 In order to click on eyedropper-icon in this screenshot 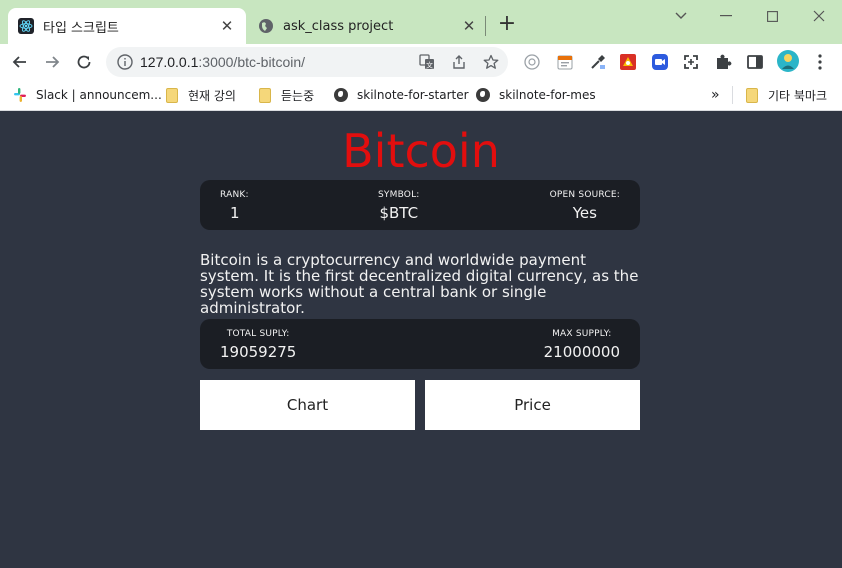, I will do `click(598, 62)`.